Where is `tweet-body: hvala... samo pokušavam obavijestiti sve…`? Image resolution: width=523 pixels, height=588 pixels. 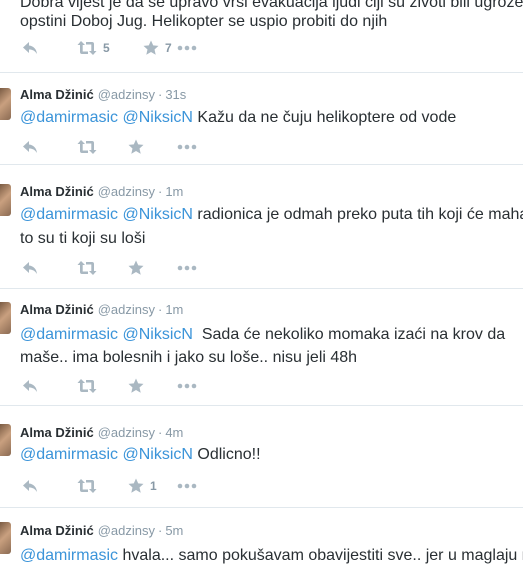 tweet-body: hvala... samo pokušavam obavijestiti sve… is located at coordinates (320, 555).